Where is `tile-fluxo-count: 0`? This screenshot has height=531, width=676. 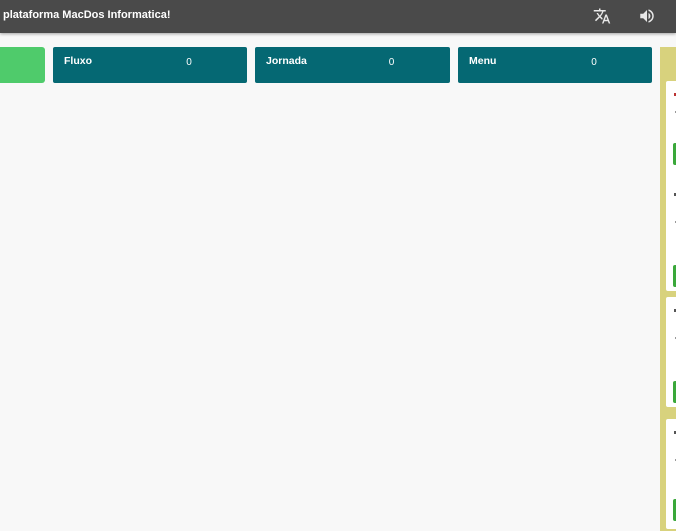 tile-fluxo-count: 0 is located at coordinates (189, 62).